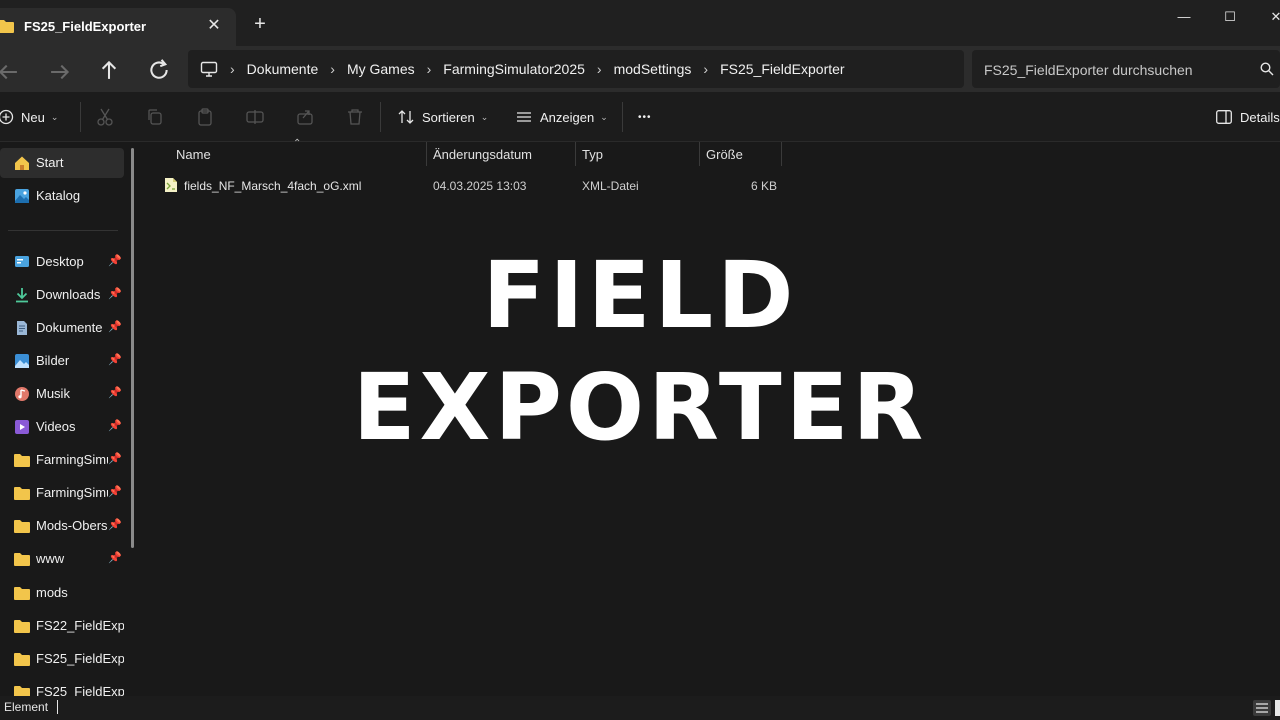 This screenshot has width=1280, height=720. I want to click on sort-icon, so click(406, 117).